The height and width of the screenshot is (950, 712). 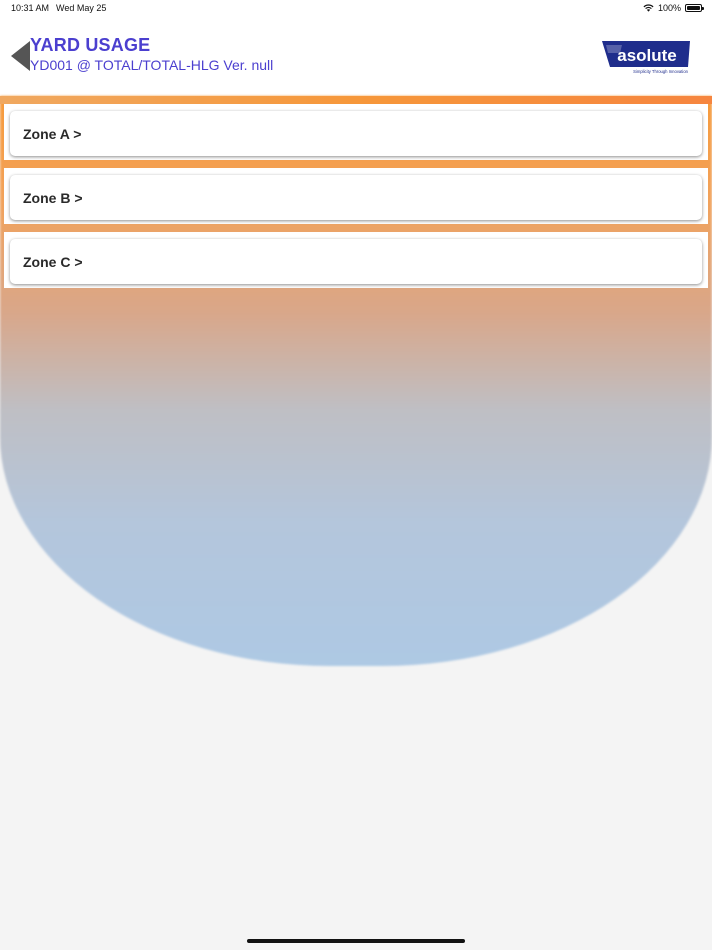 I want to click on battery-icon, so click(x=694, y=8).